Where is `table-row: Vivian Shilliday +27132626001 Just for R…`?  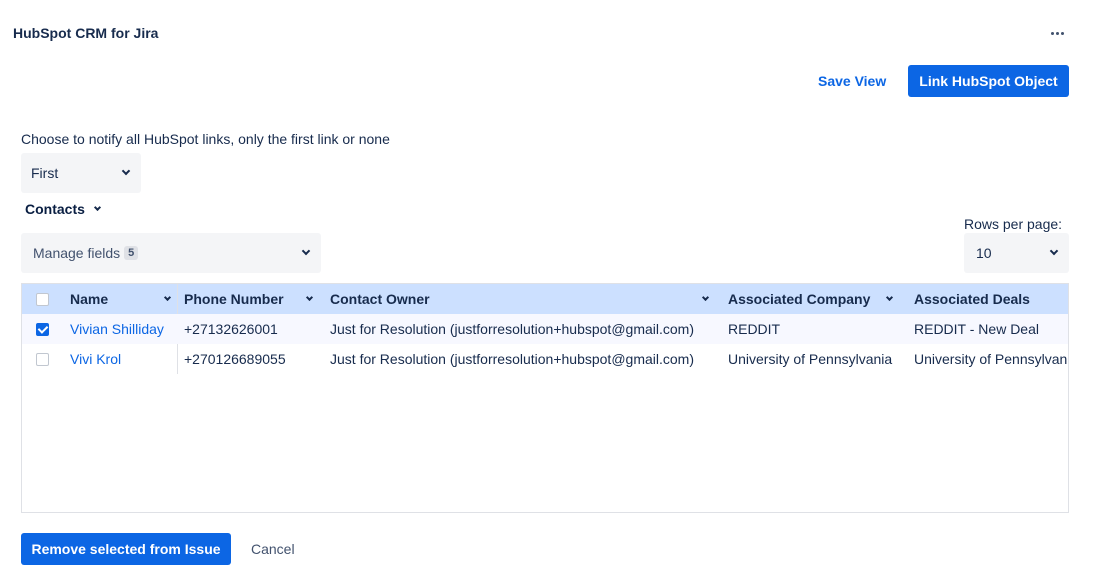
table-row: Vivian Shilliday +27132626001 Just for R… is located at coordinates (545, 329).